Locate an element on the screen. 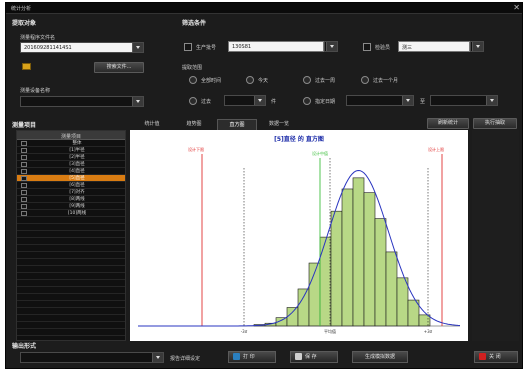 This screenshot has height=371, width=528. radio-today is located at coordinates (250, 80).